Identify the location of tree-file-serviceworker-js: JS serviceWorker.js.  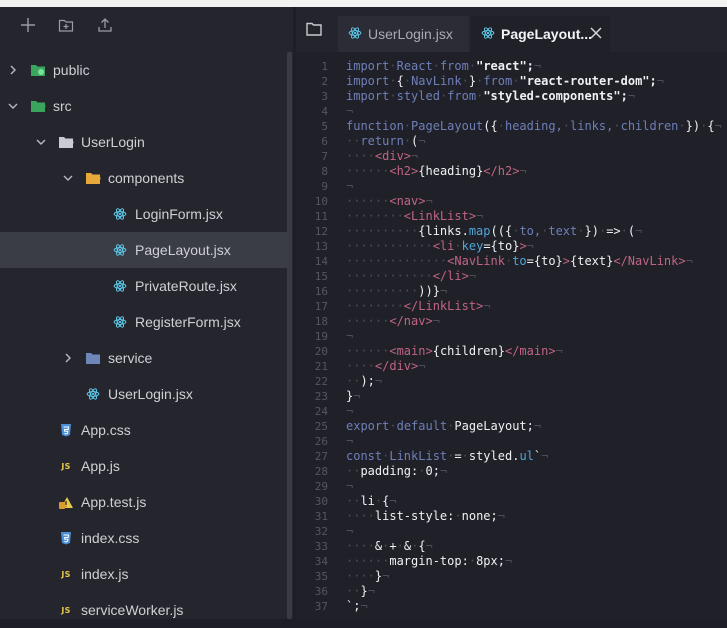
(143, 610).